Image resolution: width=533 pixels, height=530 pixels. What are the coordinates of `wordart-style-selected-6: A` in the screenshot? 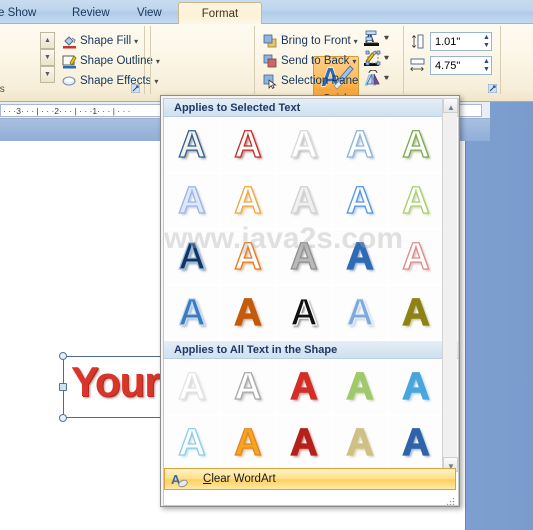 It's located at (192, 201).